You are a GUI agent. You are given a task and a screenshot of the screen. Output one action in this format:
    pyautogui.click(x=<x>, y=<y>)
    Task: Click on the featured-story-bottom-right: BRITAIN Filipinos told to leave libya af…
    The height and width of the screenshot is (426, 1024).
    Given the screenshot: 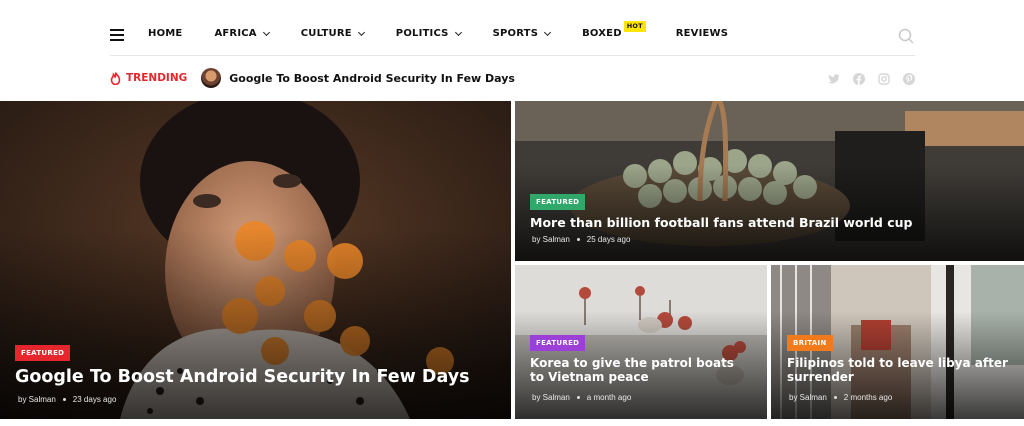 What is the action you would take?
    pyautogui.click(x=897, y=342)
    